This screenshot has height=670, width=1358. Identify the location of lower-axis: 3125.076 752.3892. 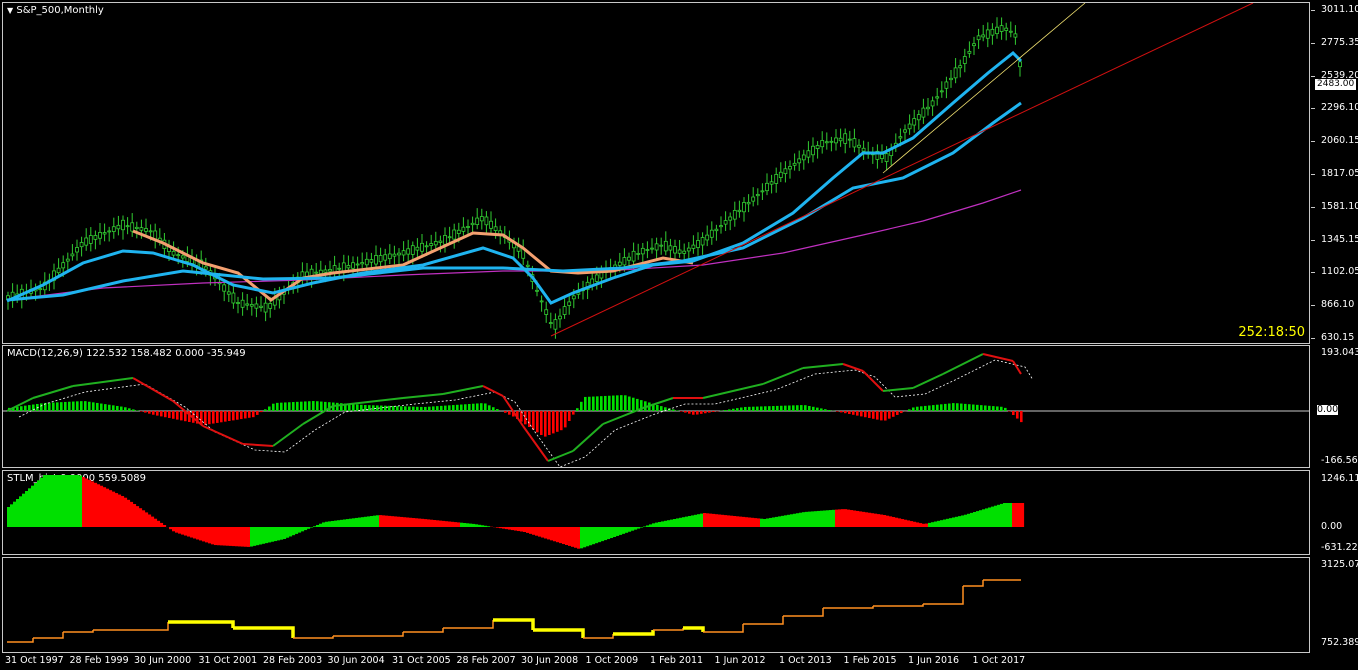
(1334, 605).